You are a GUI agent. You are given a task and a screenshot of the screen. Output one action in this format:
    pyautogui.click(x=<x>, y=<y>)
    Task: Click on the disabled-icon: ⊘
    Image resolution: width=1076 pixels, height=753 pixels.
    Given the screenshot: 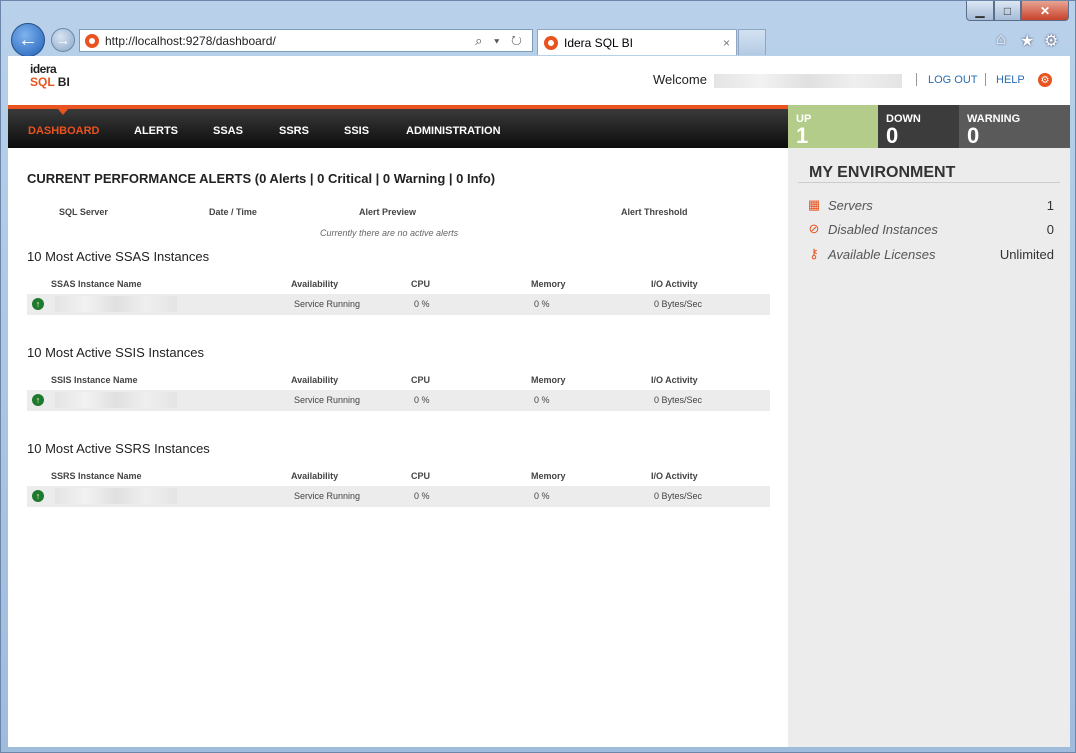 What is the action you would take?
    pyautogui.click(x=814, y=228)
    